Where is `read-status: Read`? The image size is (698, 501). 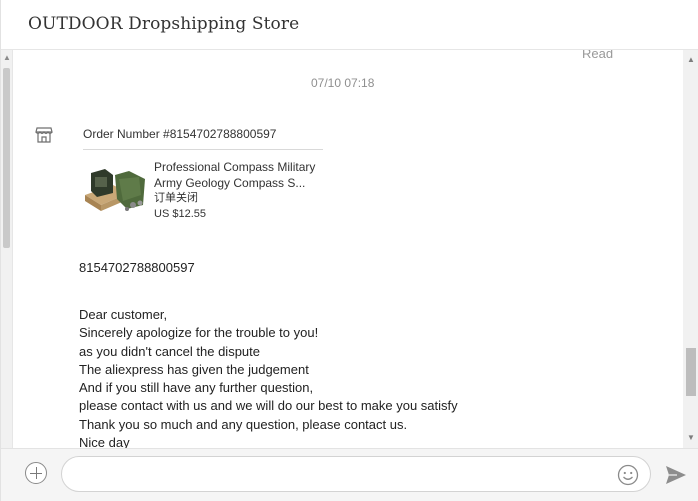
read-status: Read is located at coordinates (598, 55).